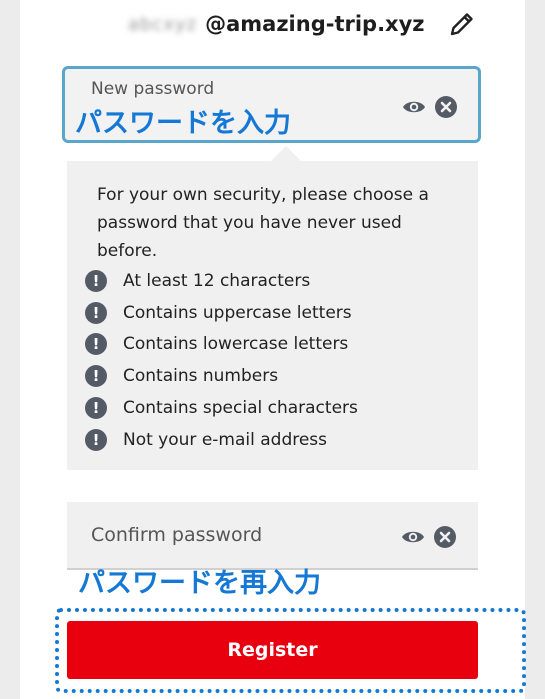 The width and height of the screenshot is (545, 699). I want to click on pencil-icon, so click(461, 24).